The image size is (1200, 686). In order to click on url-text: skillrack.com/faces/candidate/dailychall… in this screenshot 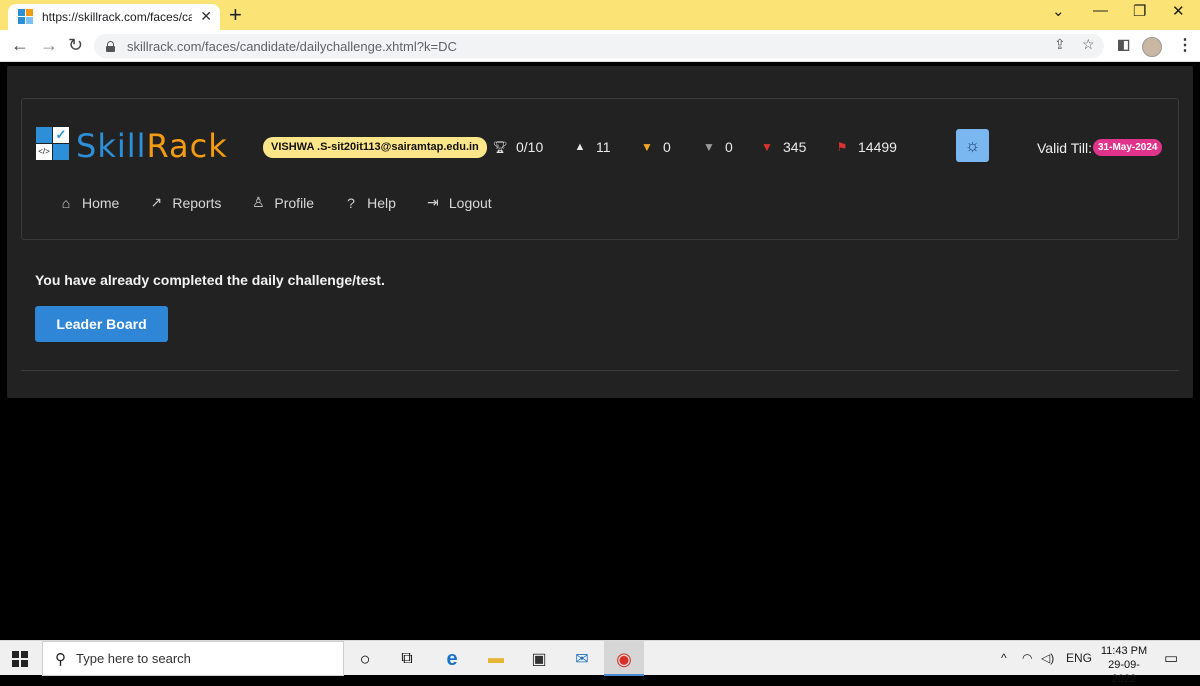, I will do `click(292, 46)`.